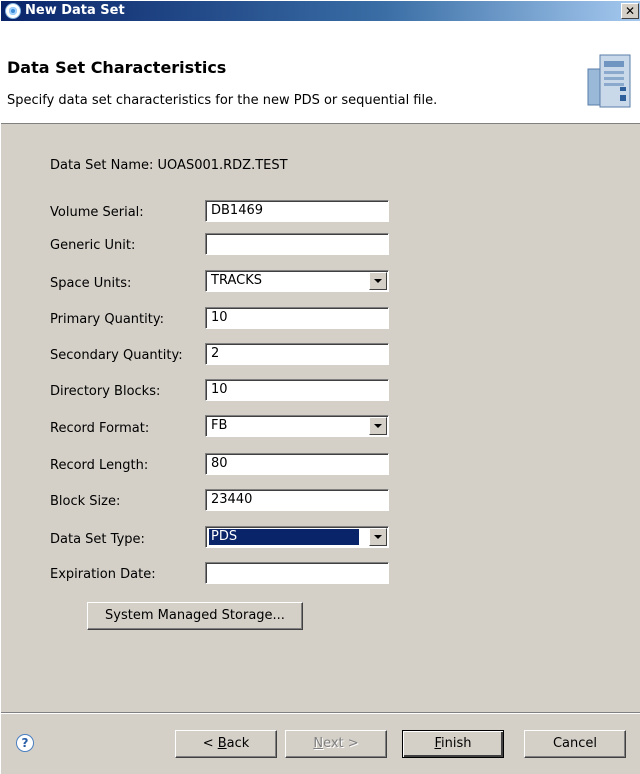  I want to click on next-label: ext >, so click(341, 743).